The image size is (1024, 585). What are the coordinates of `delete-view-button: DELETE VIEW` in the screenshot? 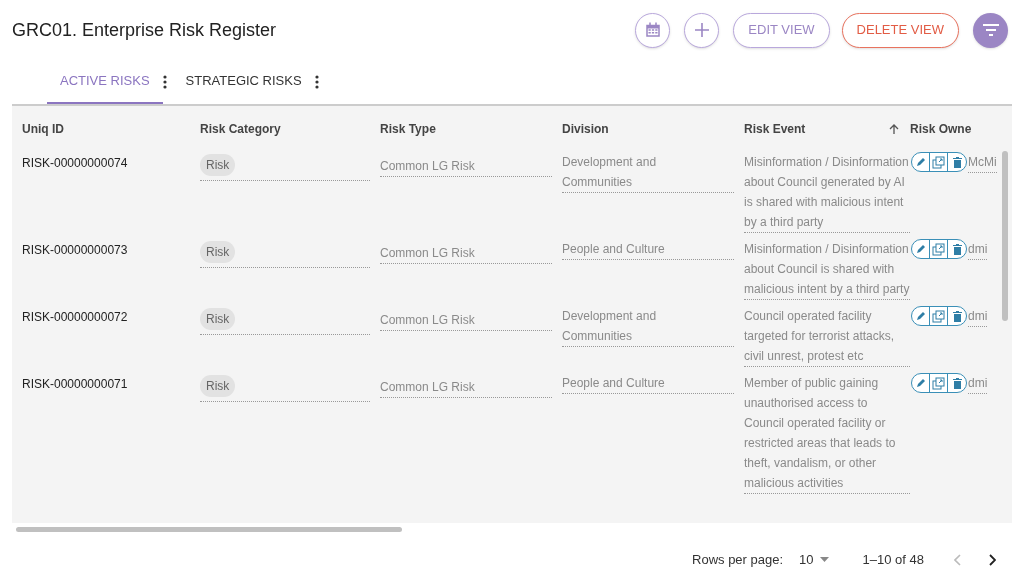 It's located at (900, 30).